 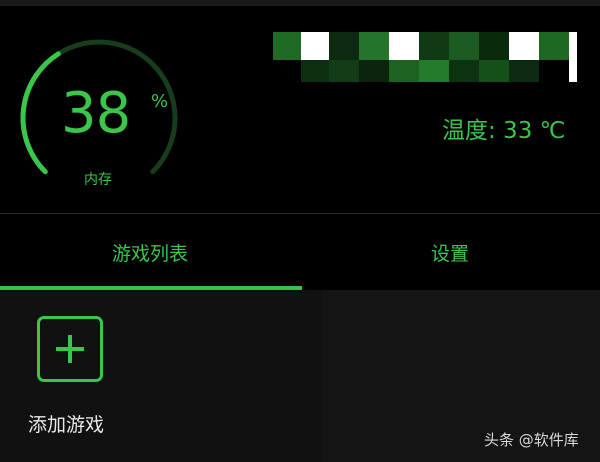 I want to click on memory-percent-unit: %, so click(x=160, y=101).